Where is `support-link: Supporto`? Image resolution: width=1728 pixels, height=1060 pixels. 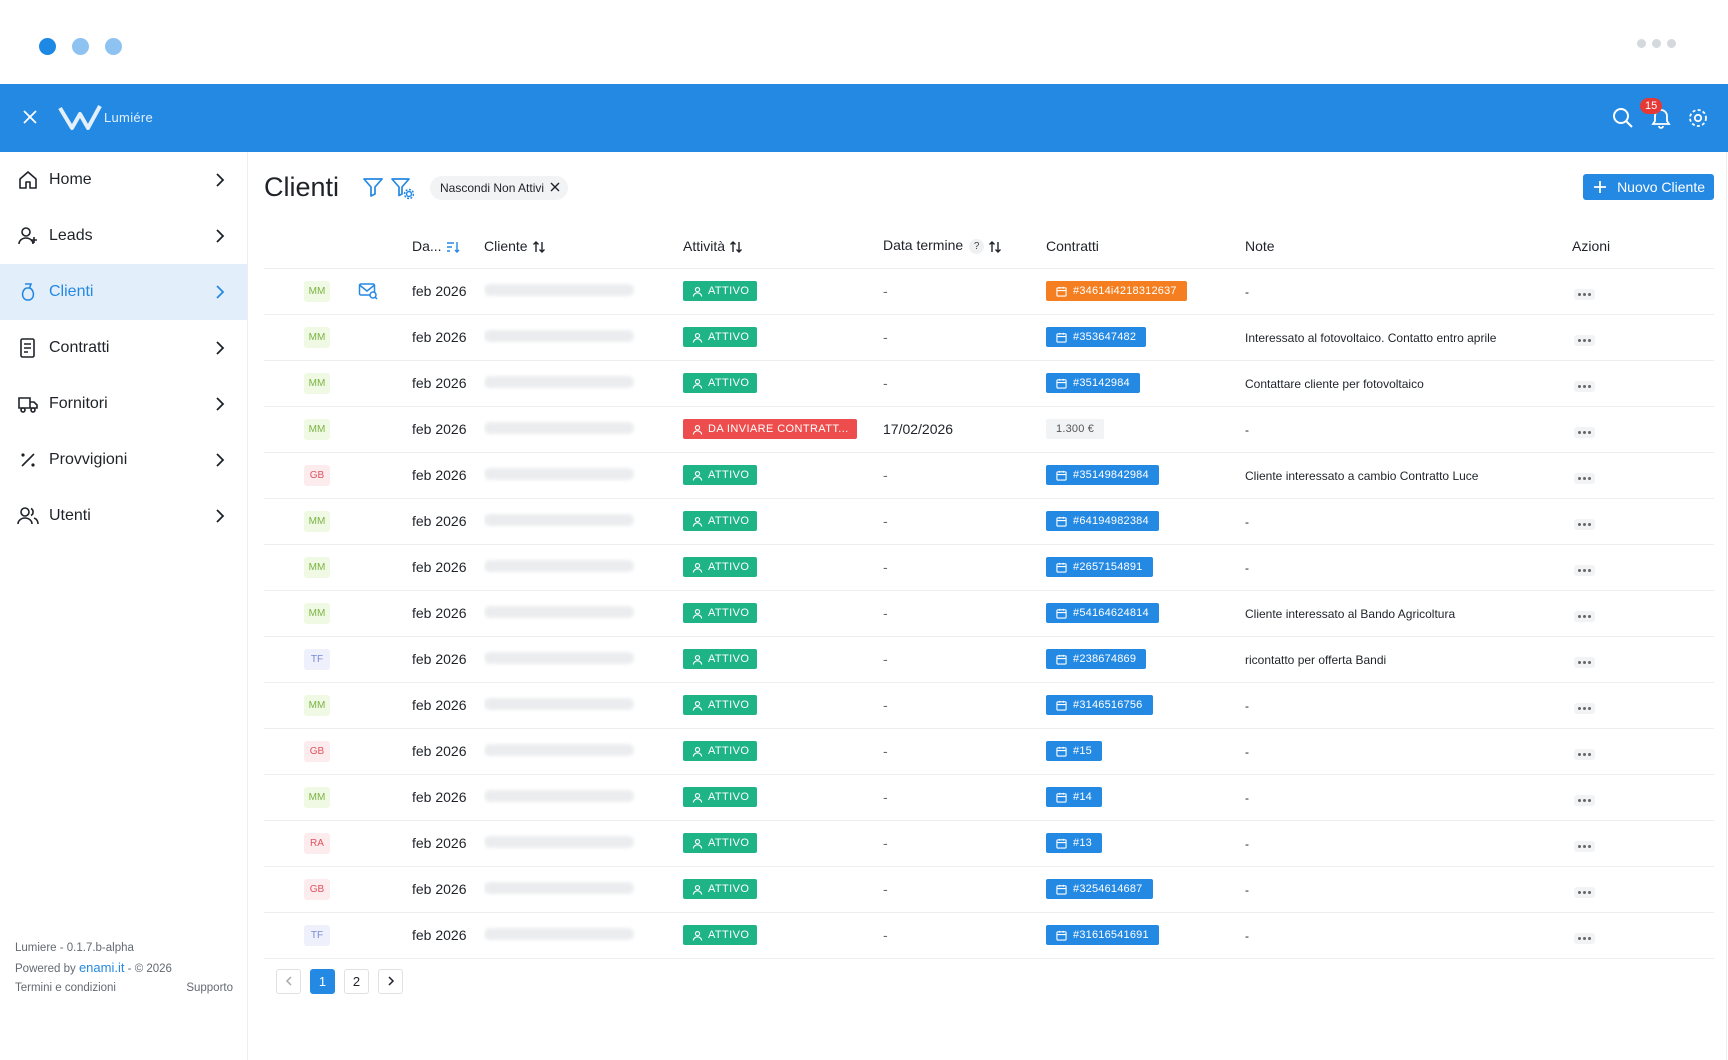 support-link: Supporto is located at coordinates (209, 988).